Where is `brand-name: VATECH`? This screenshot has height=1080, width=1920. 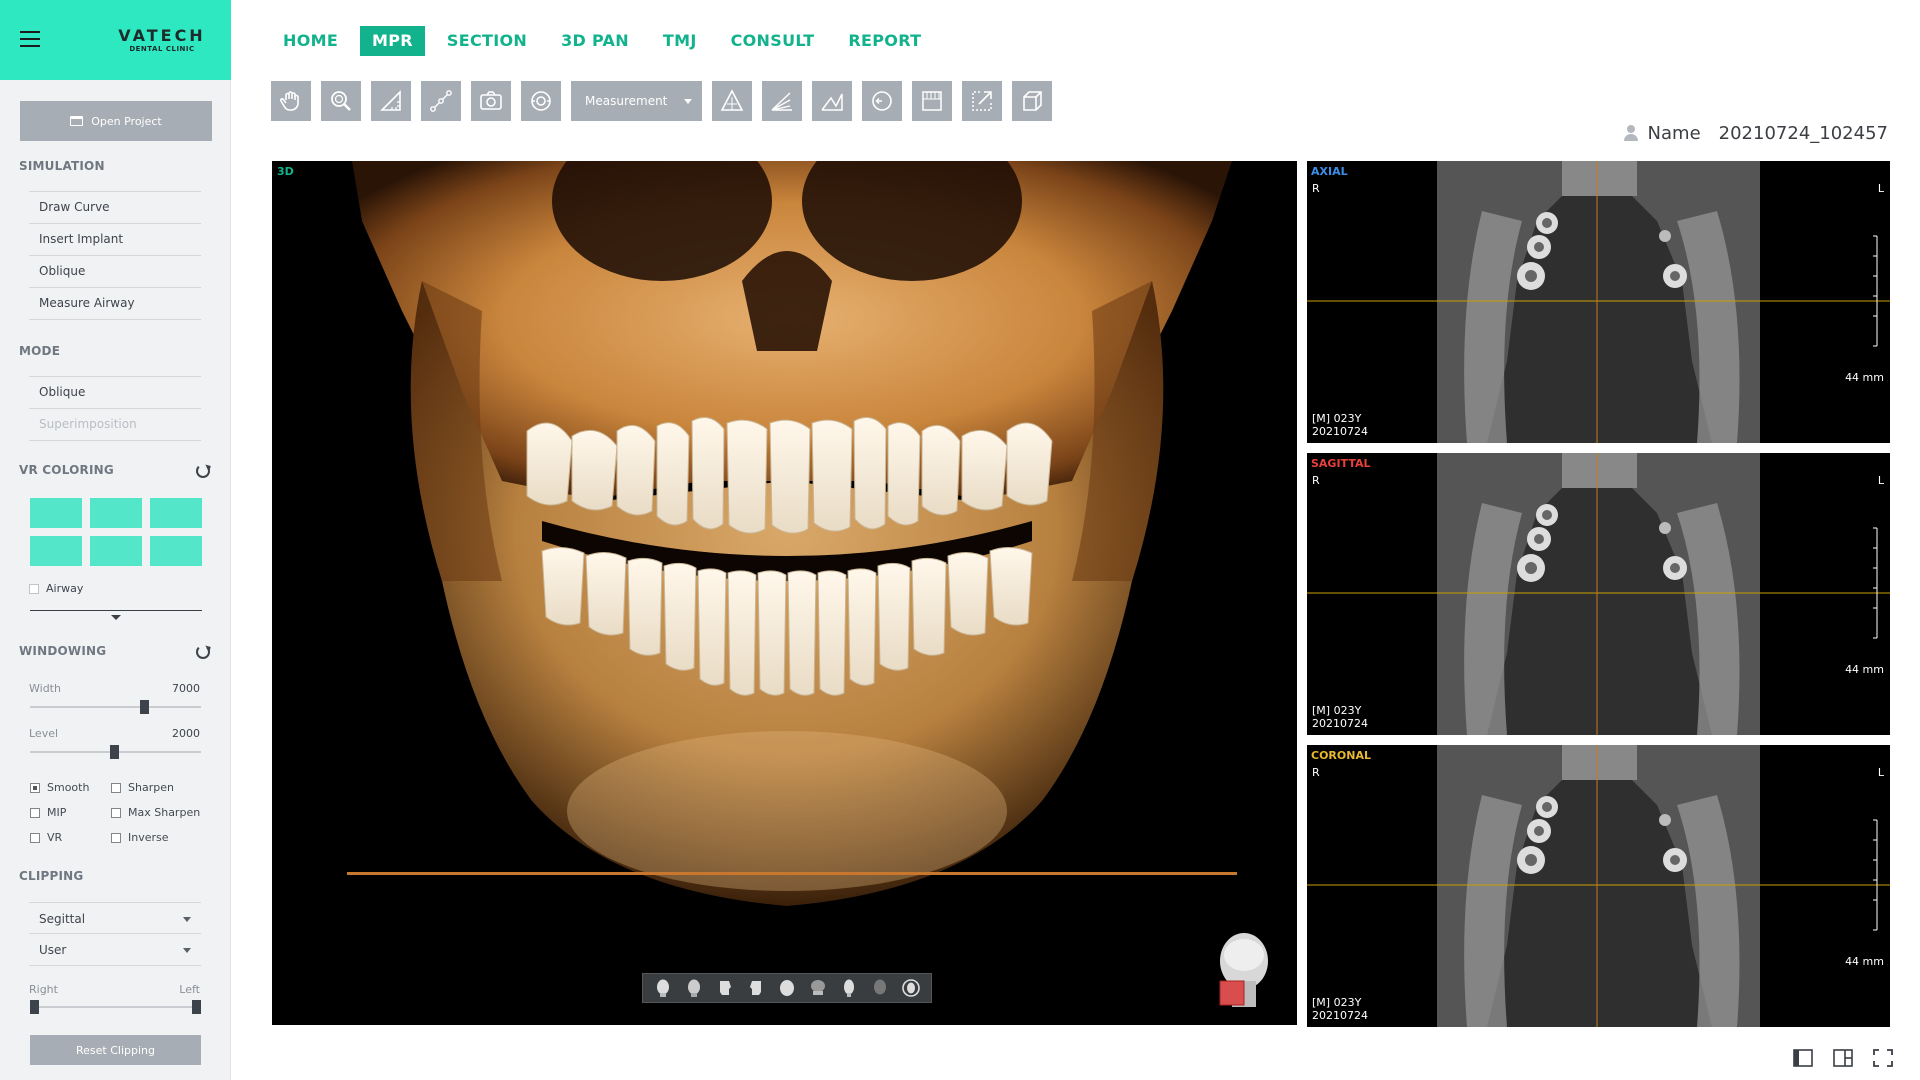
brand-name: VATECH is located at coordinates (162, 35).